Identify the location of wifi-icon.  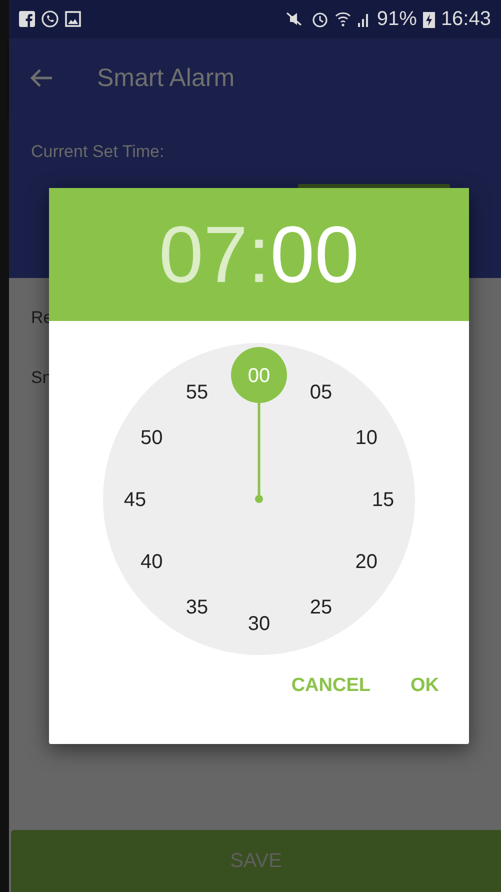
(342, 19).